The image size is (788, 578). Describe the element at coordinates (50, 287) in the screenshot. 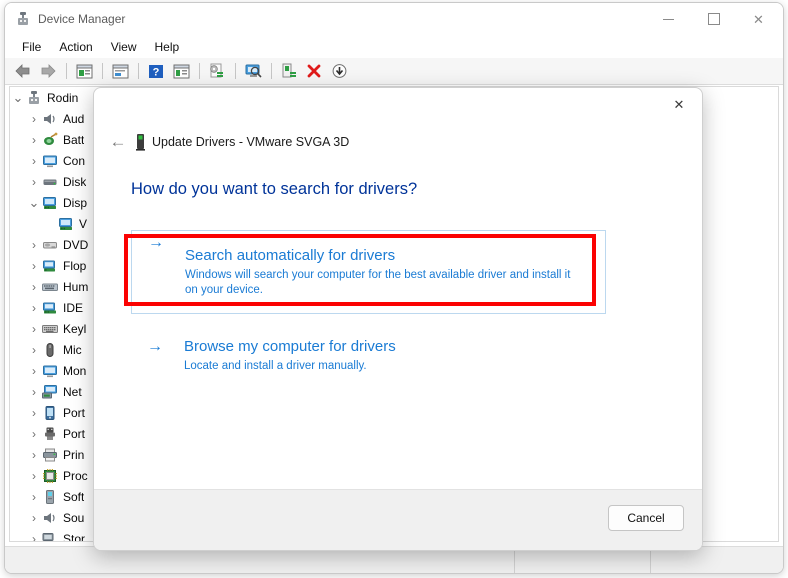

I see `hid-icon` at that location.